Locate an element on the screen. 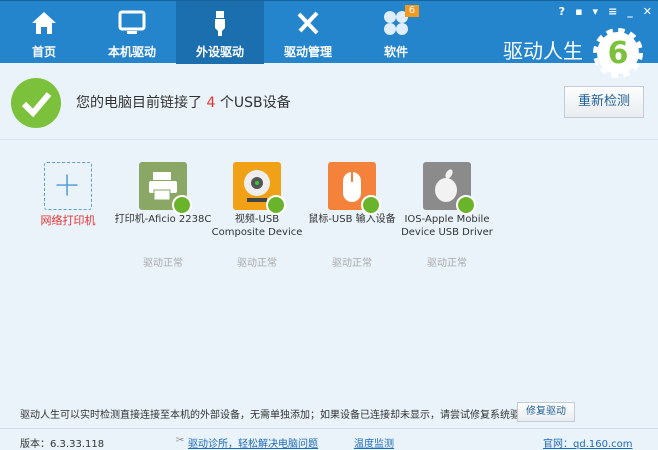 The height and width of the screenshot is (450, 658). tab-label: 外设驱动 is located at coordinates (219, 52).